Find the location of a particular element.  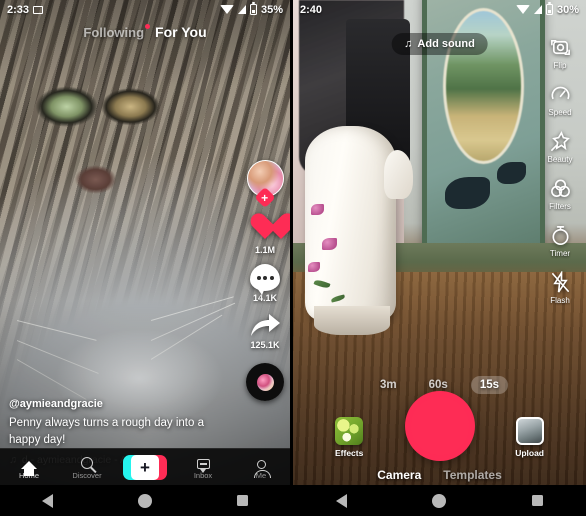

flash-button: Flash is located at coordinates (560, 288).